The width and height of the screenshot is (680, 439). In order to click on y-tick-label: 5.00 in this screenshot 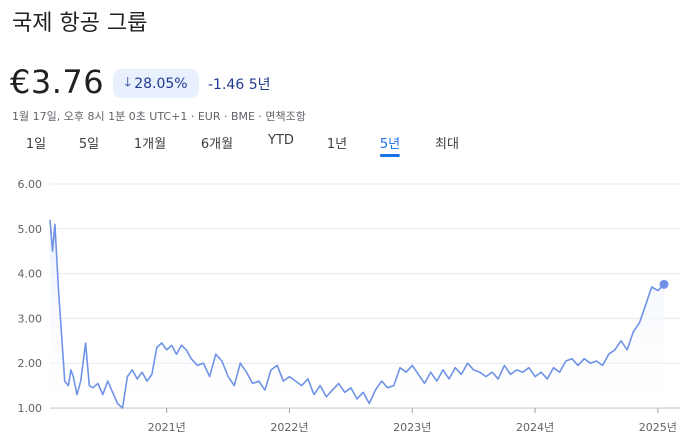, I will do `click(30, 229)`.